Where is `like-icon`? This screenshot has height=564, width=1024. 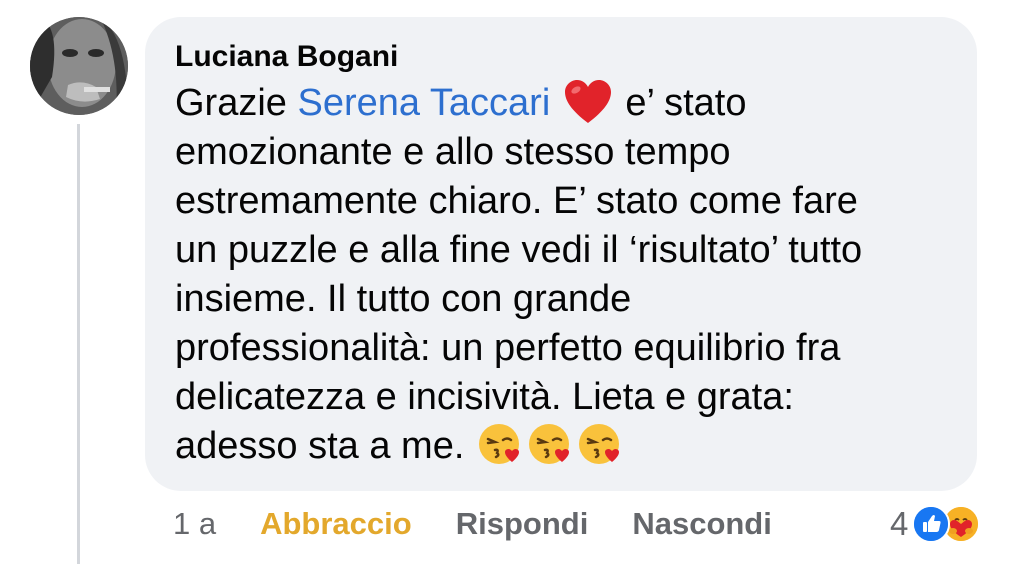
like-icon is located at coordinates (931, 524).